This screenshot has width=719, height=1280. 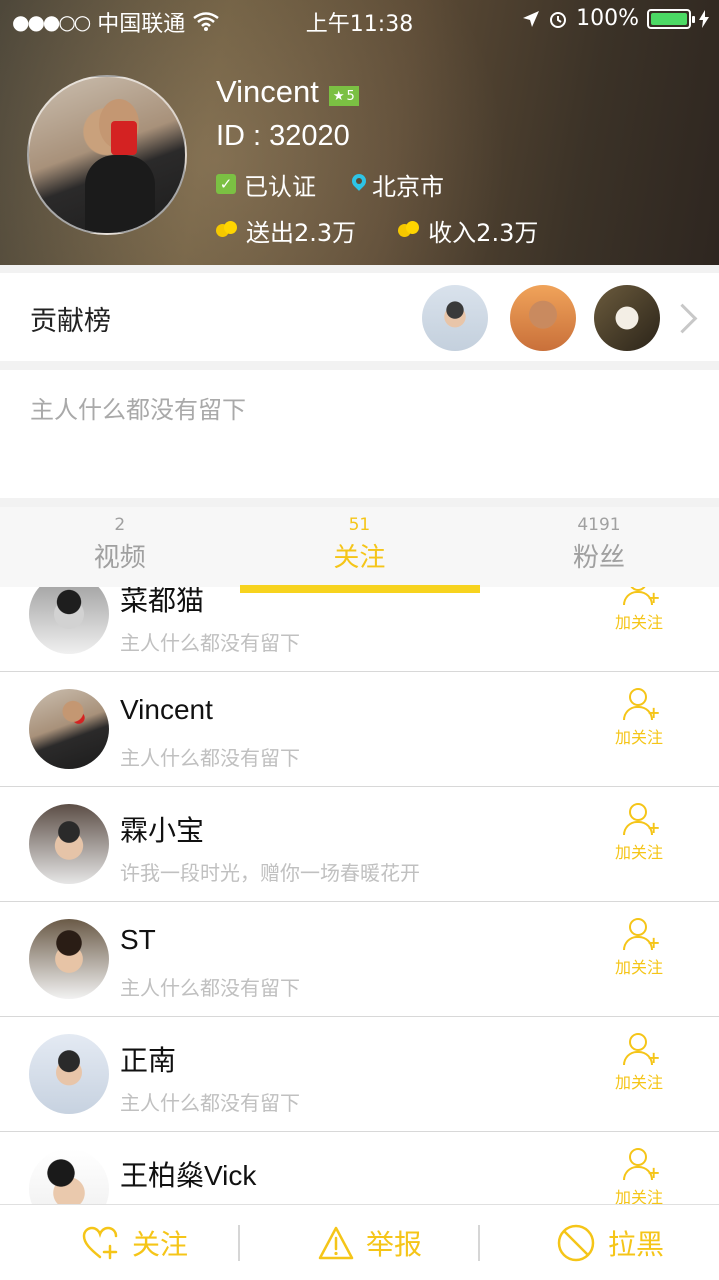 I want to click on city-label: 北京市, so click(x=408, y=186).